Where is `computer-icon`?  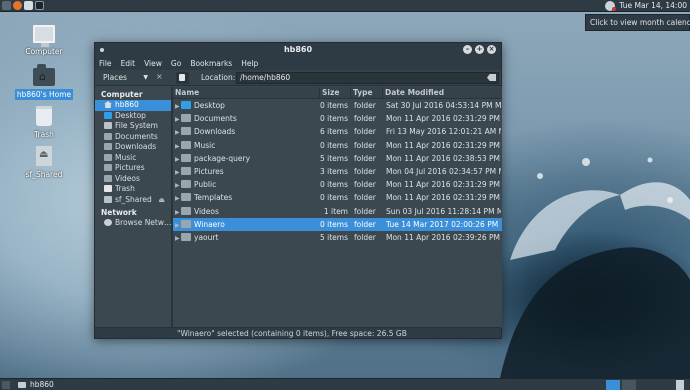
computer-icon is located at coordinates (44, 36).